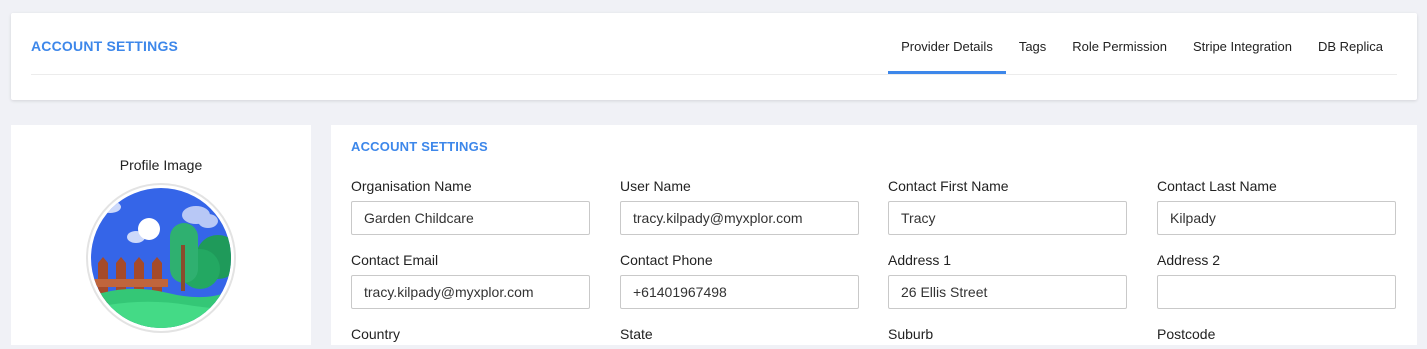 The width and height of the screenshot is (1427, 349). Describe the element at coordinates (1007, 218) in the screenshot. I see `contact-first-name-input` at that location.